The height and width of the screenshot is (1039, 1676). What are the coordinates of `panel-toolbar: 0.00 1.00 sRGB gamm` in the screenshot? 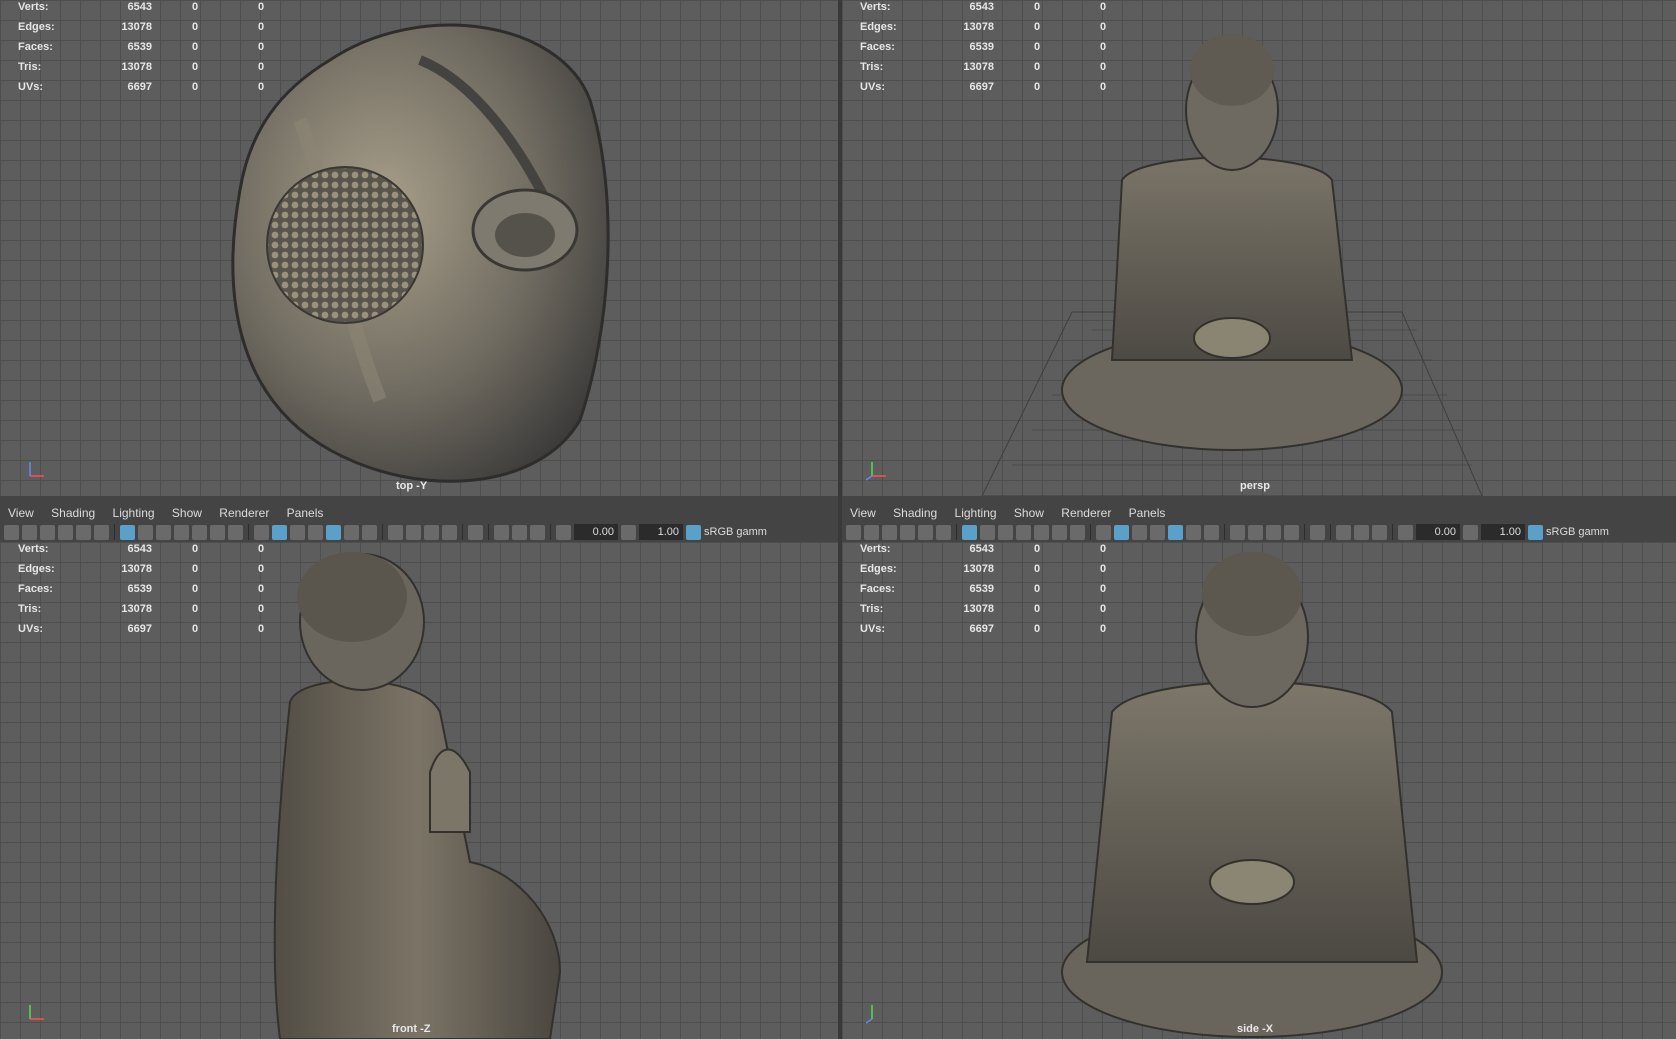 It's located at (1261, 532).